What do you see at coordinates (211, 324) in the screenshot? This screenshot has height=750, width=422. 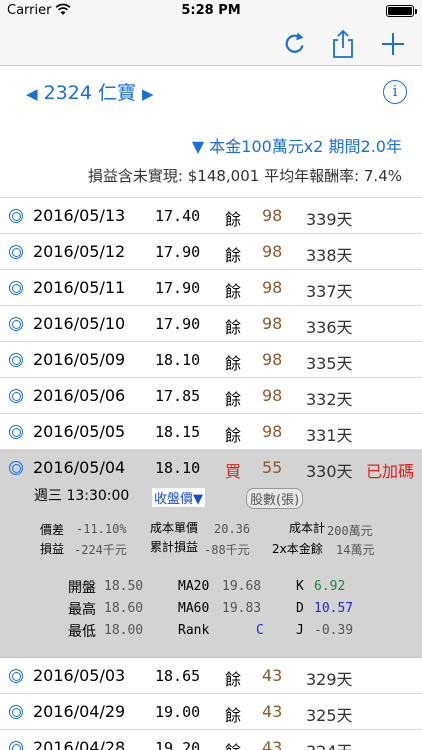 I see `list-item: 2016/05/10 17.90 餘 98 336天` at bounding box center [211, 324].